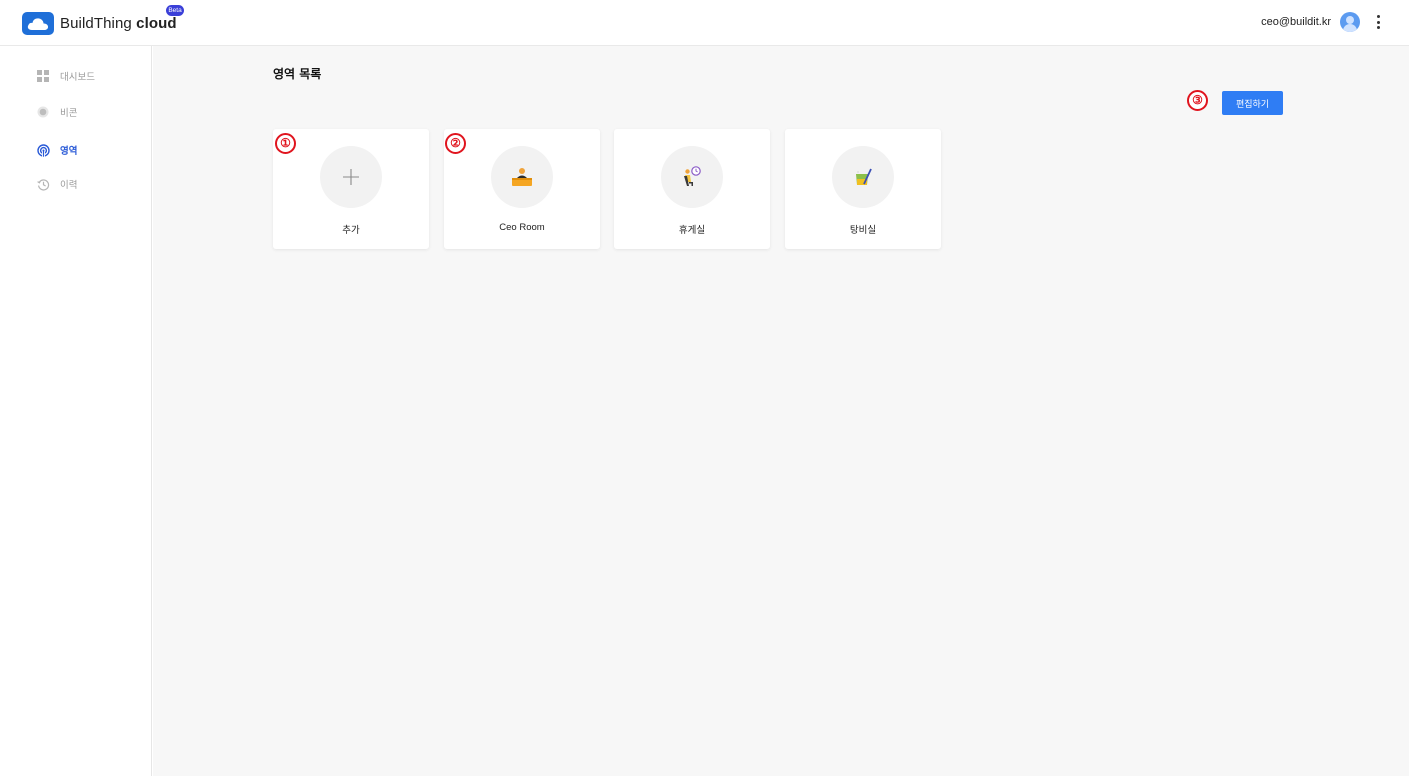  I want to click on area-signal-icon, so click(43, 150).